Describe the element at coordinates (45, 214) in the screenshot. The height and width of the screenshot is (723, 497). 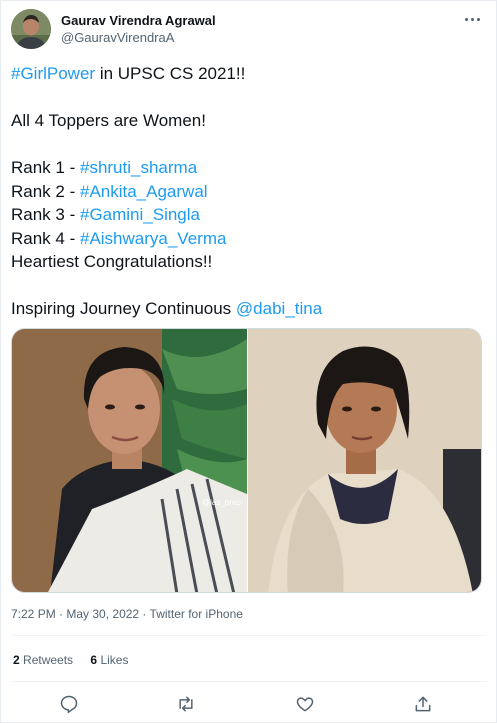
I see `rank-prefix: Rank 3 -` at that location.